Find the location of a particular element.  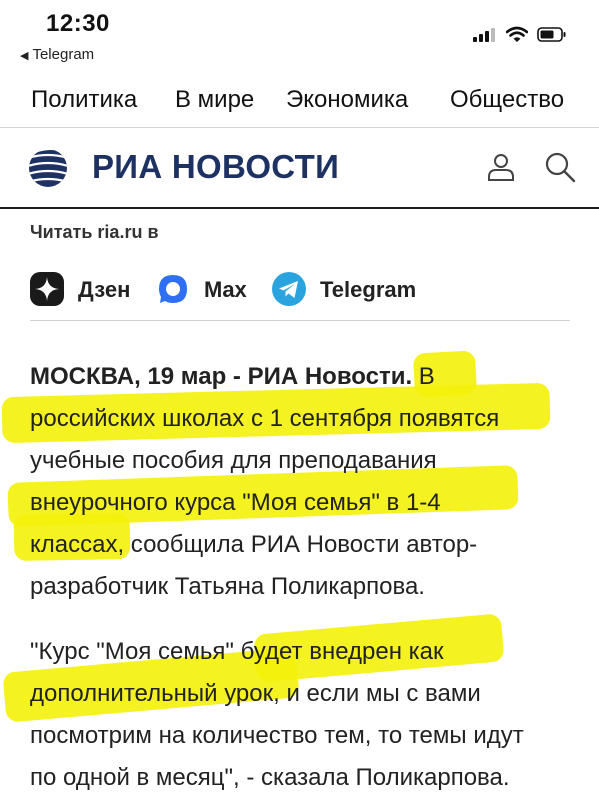

back-arrow-icon: ◀ is located at coordinates (24, 56).